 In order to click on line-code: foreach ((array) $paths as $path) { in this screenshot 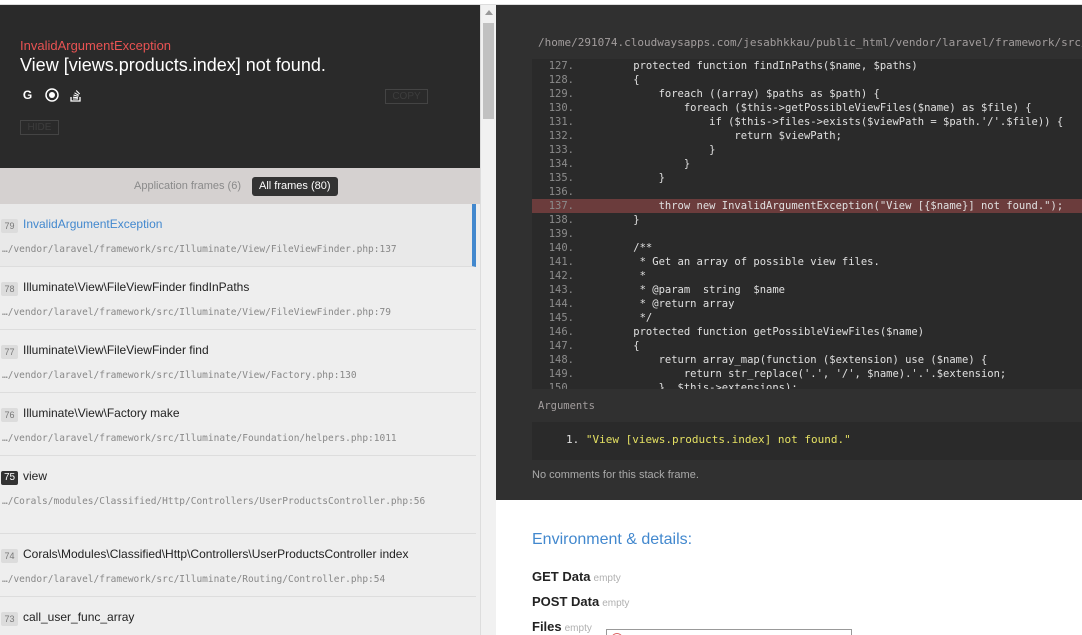, I will do `click(744, 94)`.